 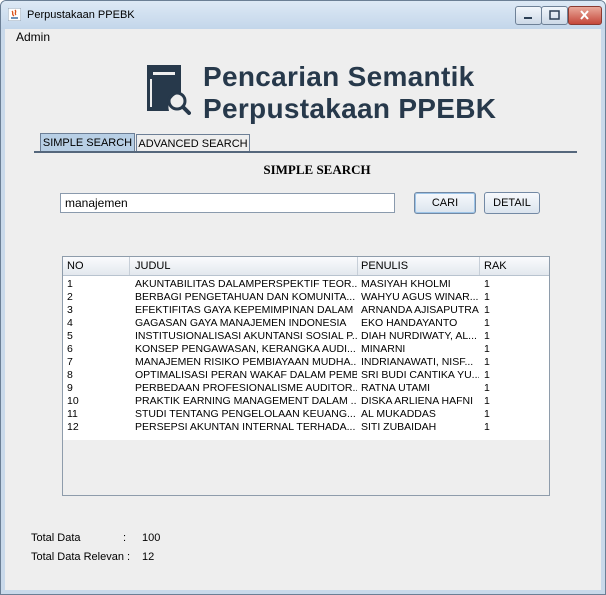 What do you see at coordinates (420, 310) in the screenshot?
I see `cell-penulis: ARNANDA AJISAPUTRA` at bounding box center [420, 310].